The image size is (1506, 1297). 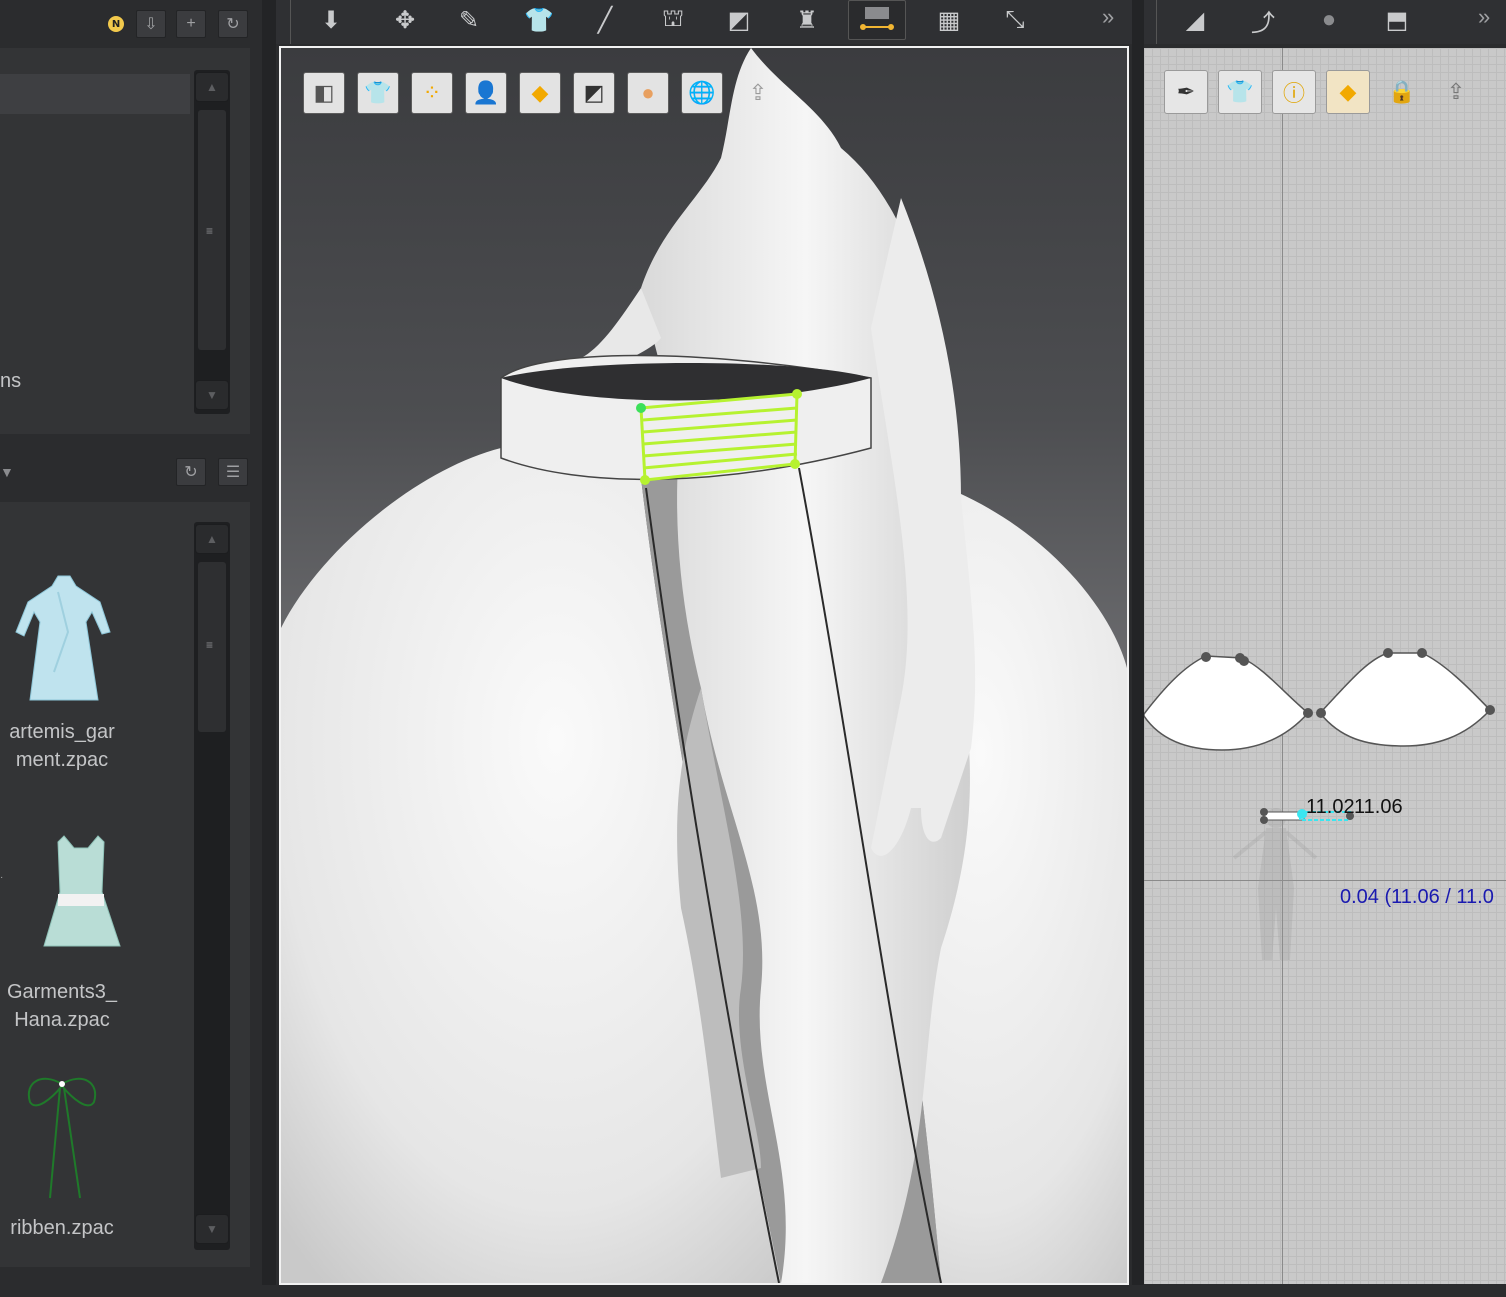 I want to click on tree-scrollbar: ▲ ≡ ▼, so click(x=212, y=242).